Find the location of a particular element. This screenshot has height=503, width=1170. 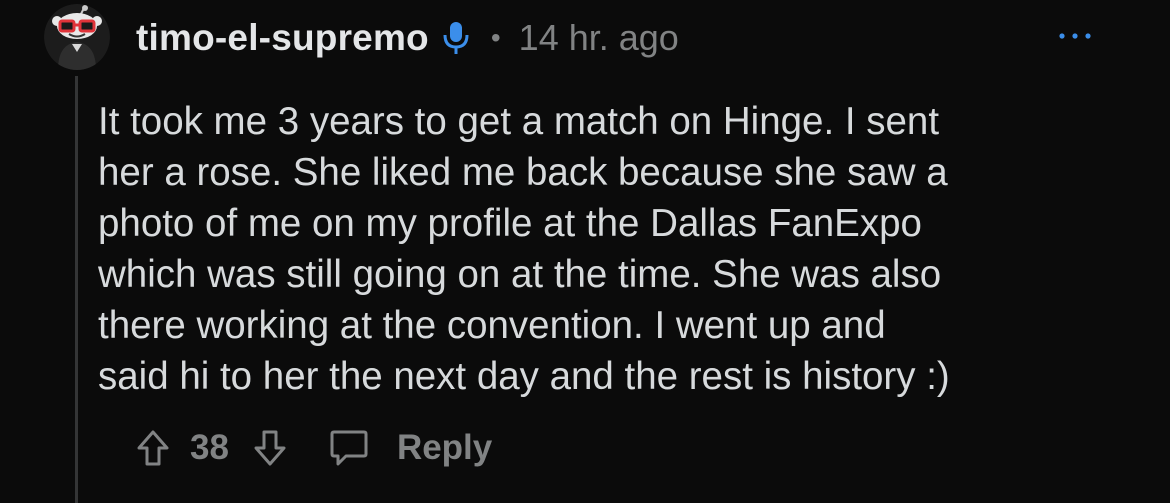

reply-label: Reply is located at coordinates (444, 447).